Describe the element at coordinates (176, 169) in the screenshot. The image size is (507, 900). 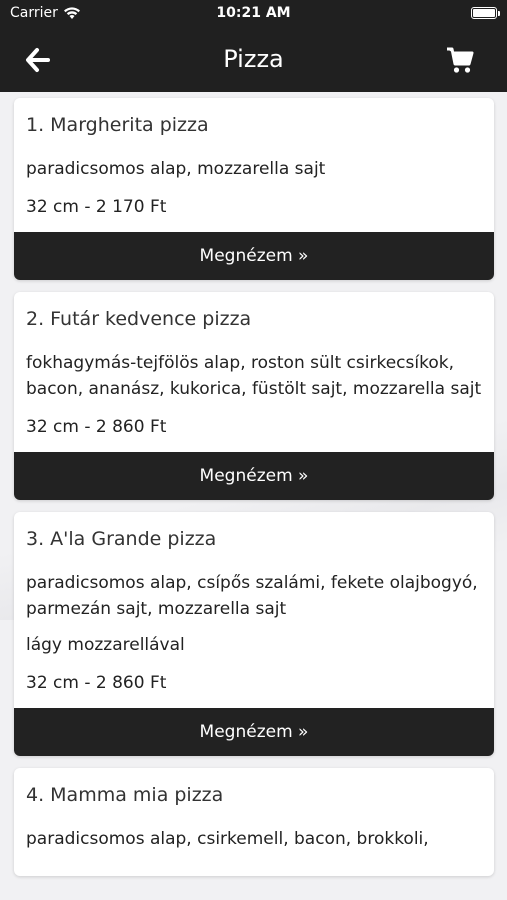
I see `pizza-description: paradicsomos alap, mozzarella sajt` at that location.